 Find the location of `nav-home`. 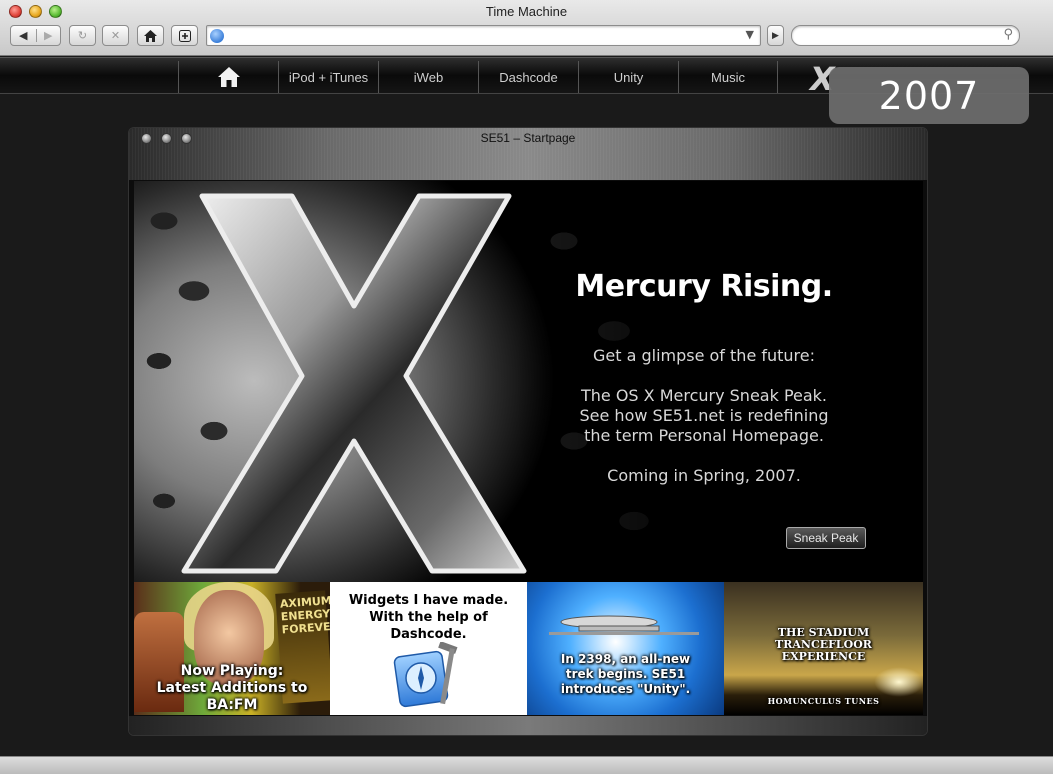

nav-home is located at coordinates (228, 77).